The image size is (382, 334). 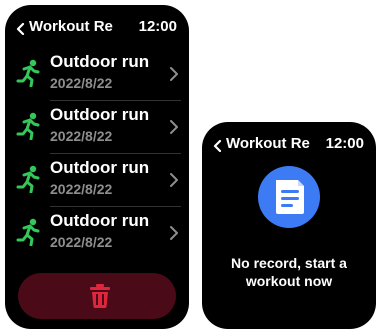 What do you see at coordinates (289, 263) in the screenshot?
I see `empty-message-line-1: No record, start a` at bounding box center [289, 263].